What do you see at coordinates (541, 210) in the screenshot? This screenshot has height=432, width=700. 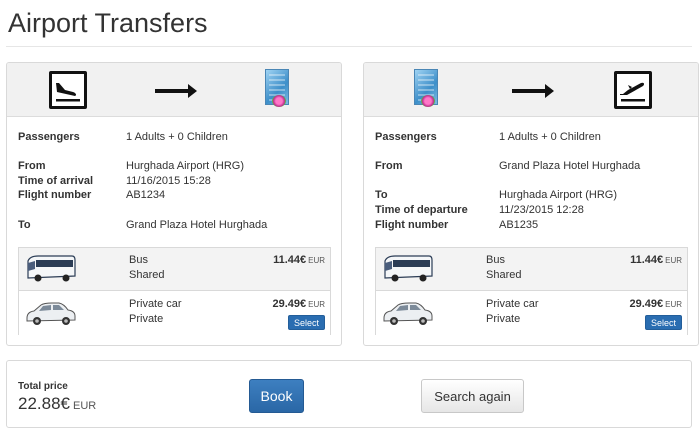 I see `departure-time-value: 11/23/2015 12:28` at bounding box center [541, 210].